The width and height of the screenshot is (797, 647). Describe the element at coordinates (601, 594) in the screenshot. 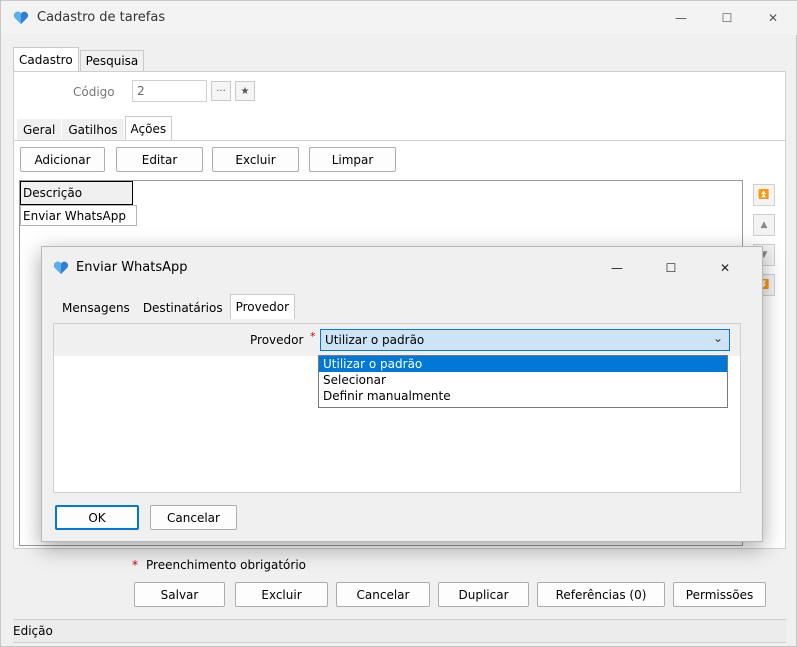

I see `references-button: Referências (0)` at that location.